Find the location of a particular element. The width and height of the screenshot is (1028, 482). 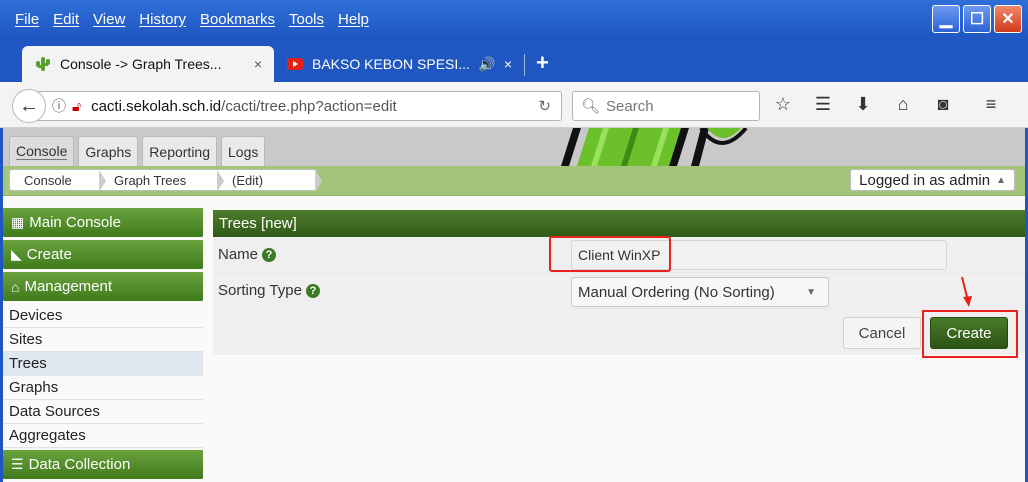

form-actions: Cancel Create is located at coordinates (619, 317).